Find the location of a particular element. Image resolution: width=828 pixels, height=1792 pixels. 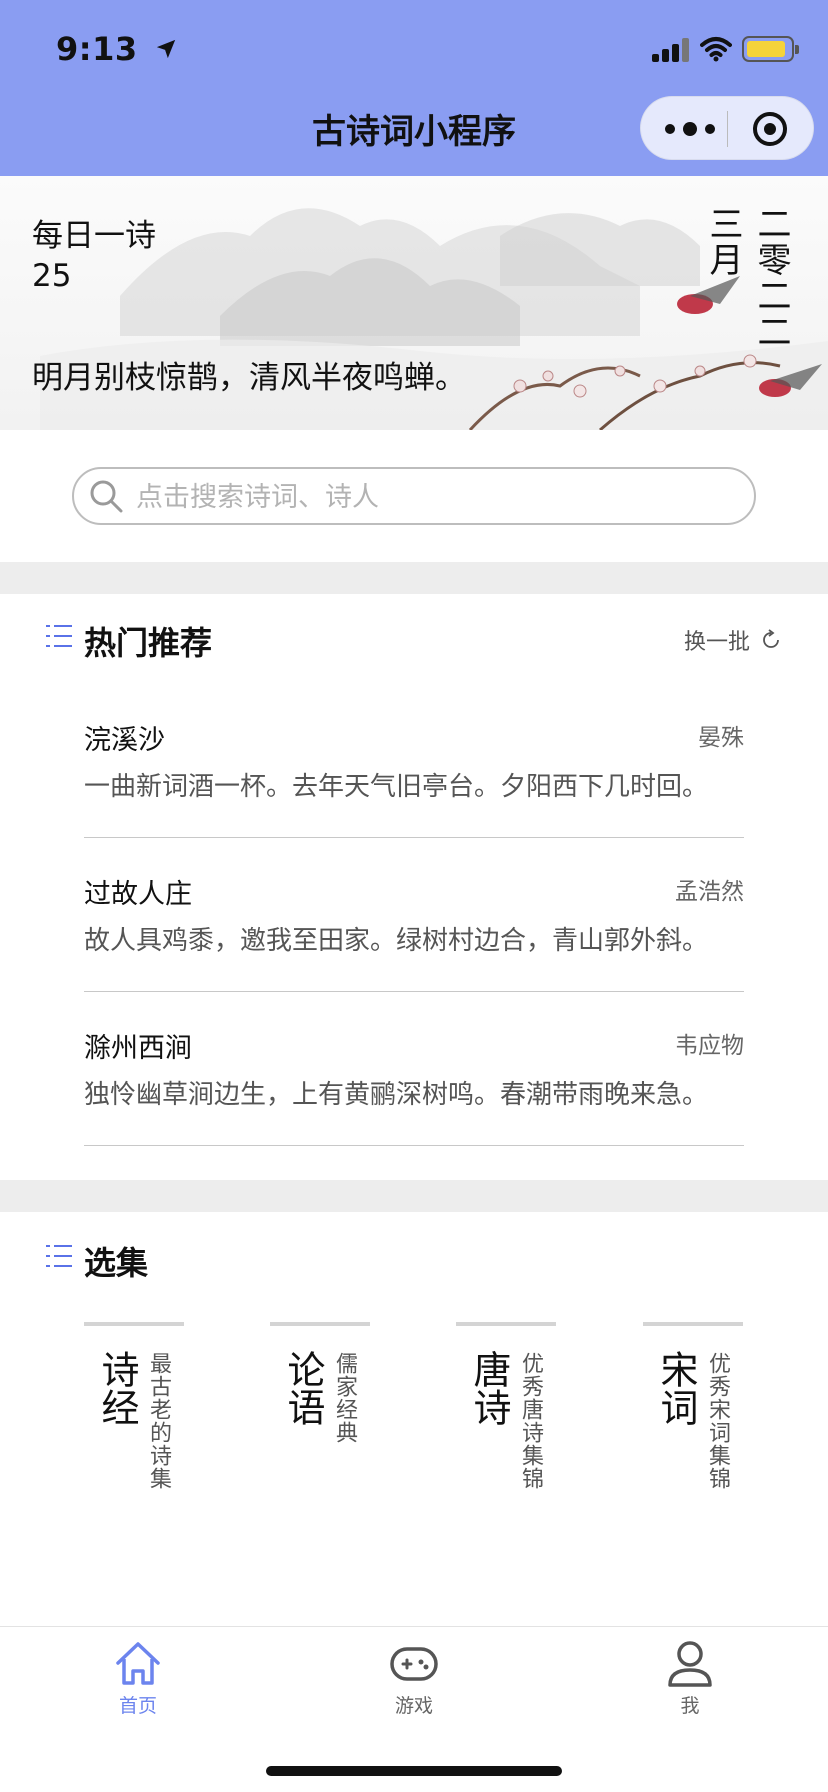

collection-card-shijing: 诗经 最古老的诗集 is located at coordinates (134, 1417).